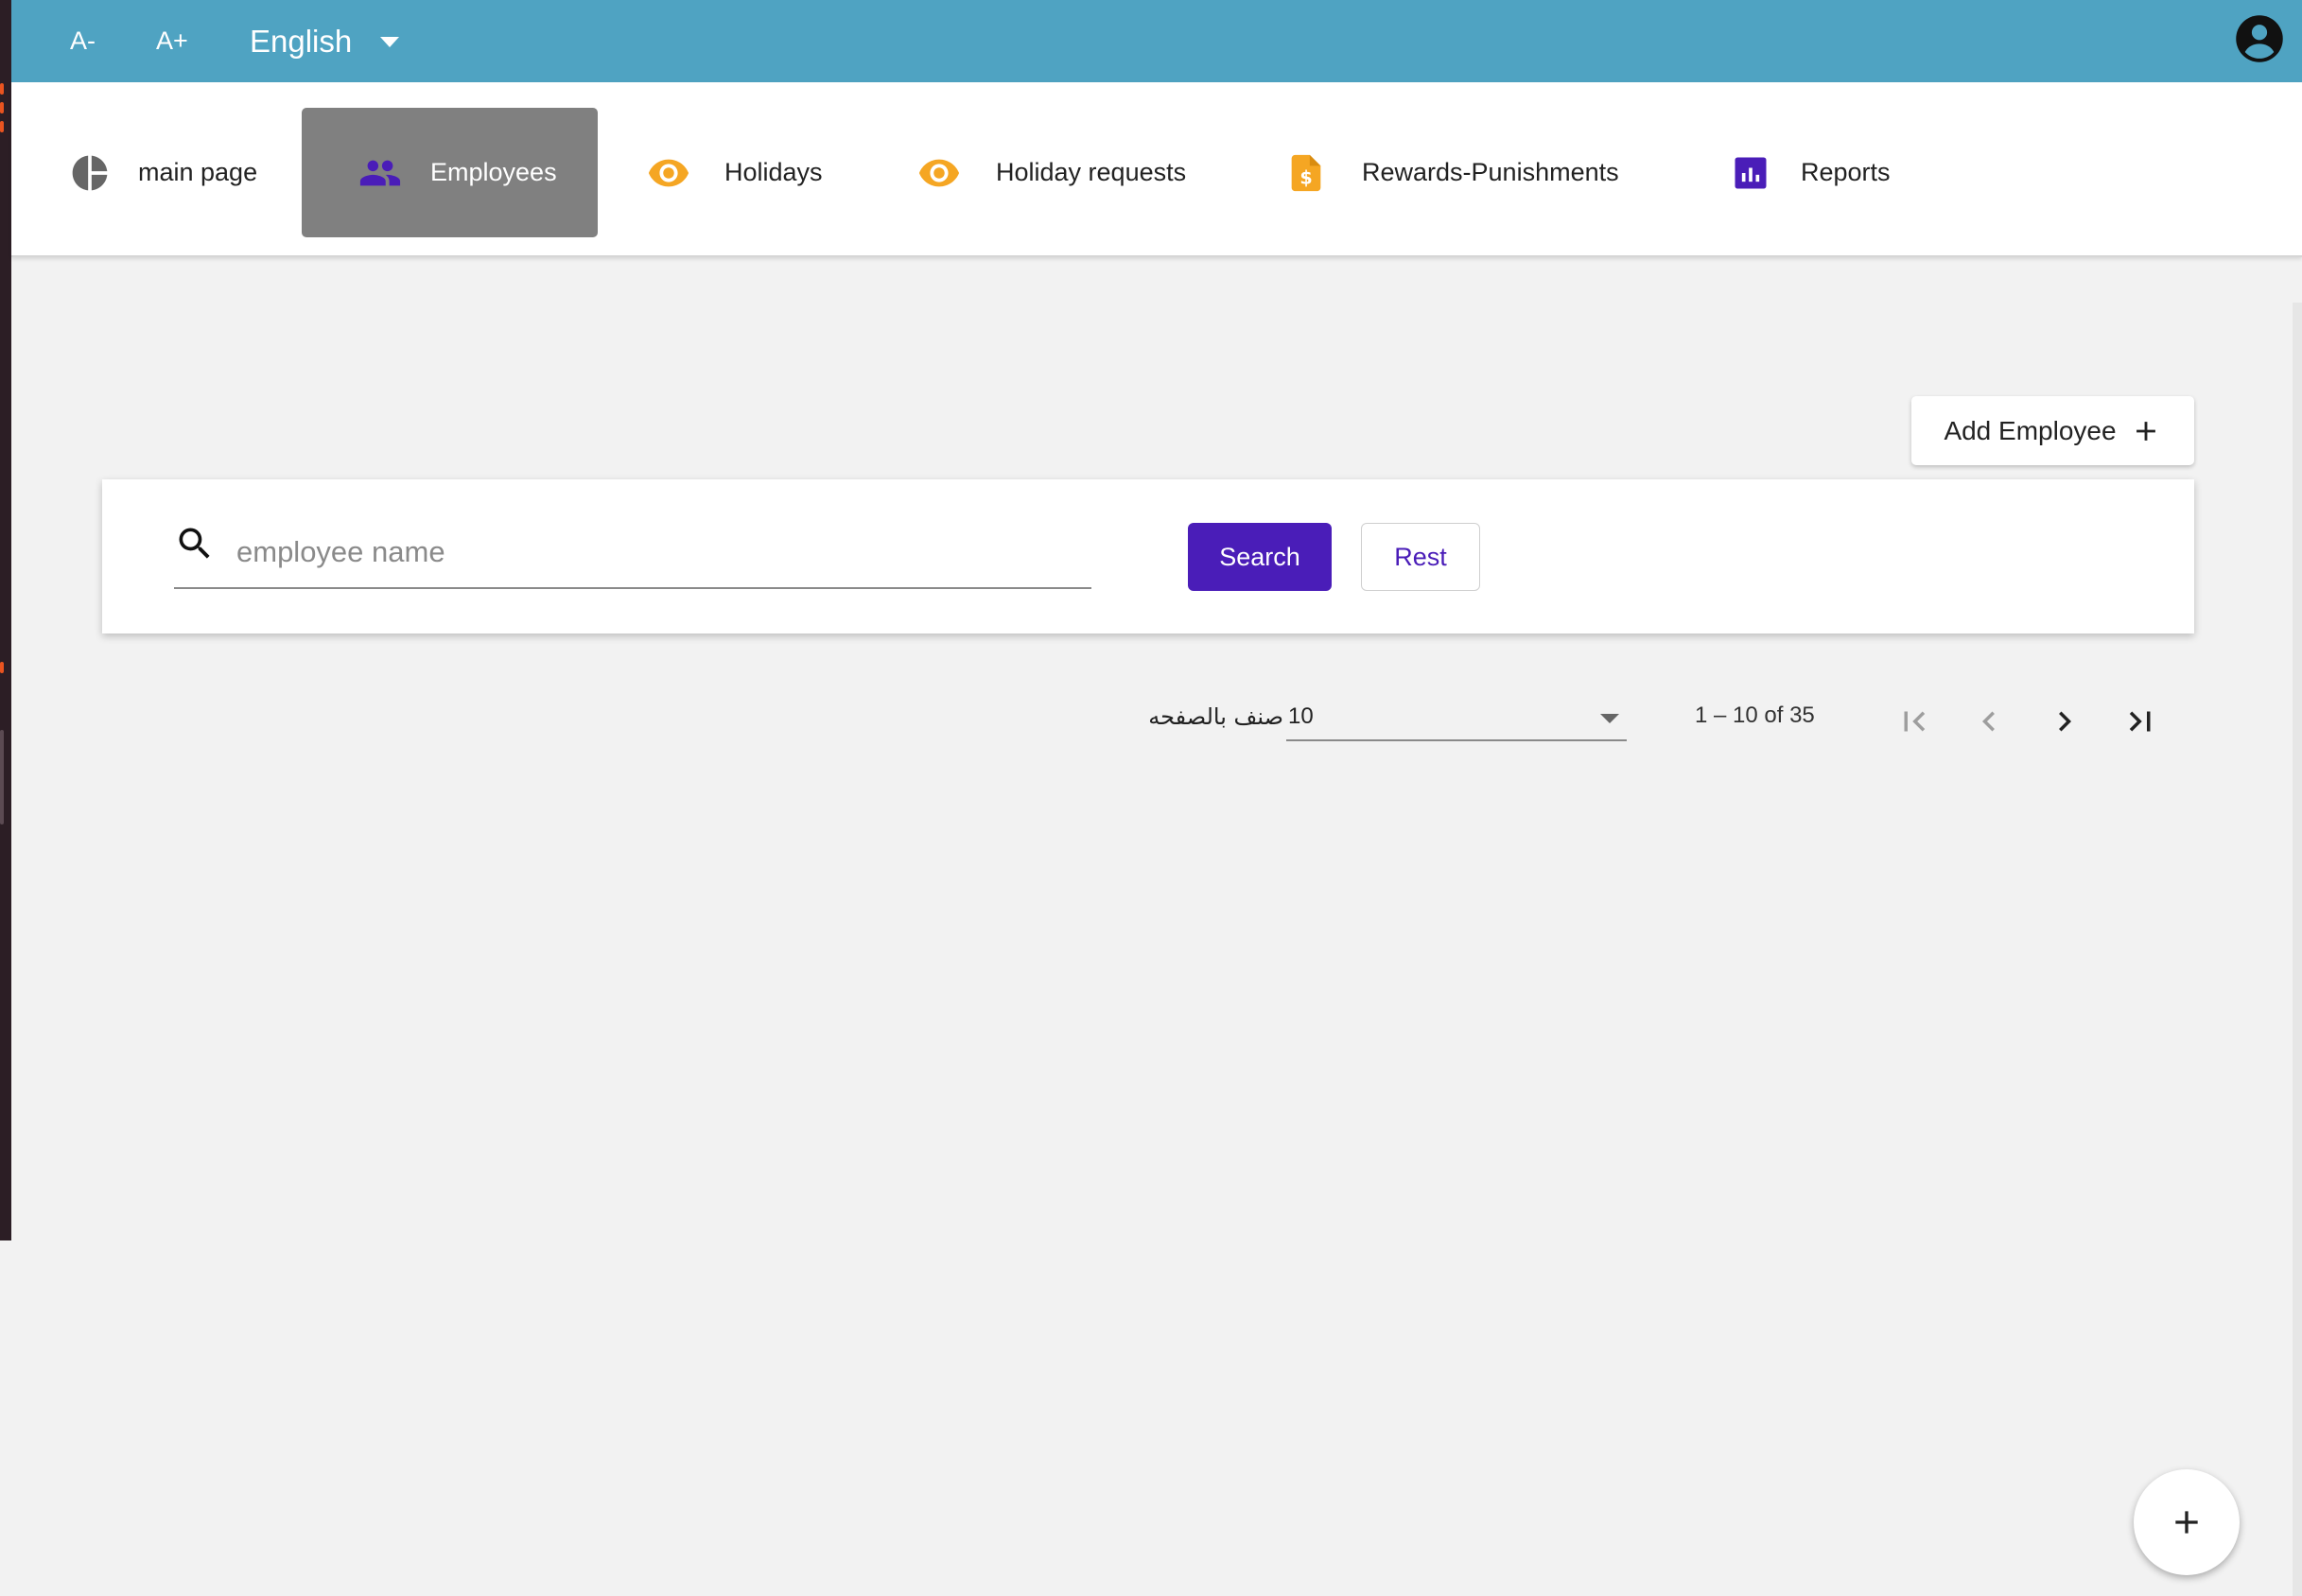 Image resolution: width=2302 pixels, height=1596 pixels. What do you see at coordinates (653, 552) in the screenshot?
I see `employee-name-input` at bounding box center [653, 552].